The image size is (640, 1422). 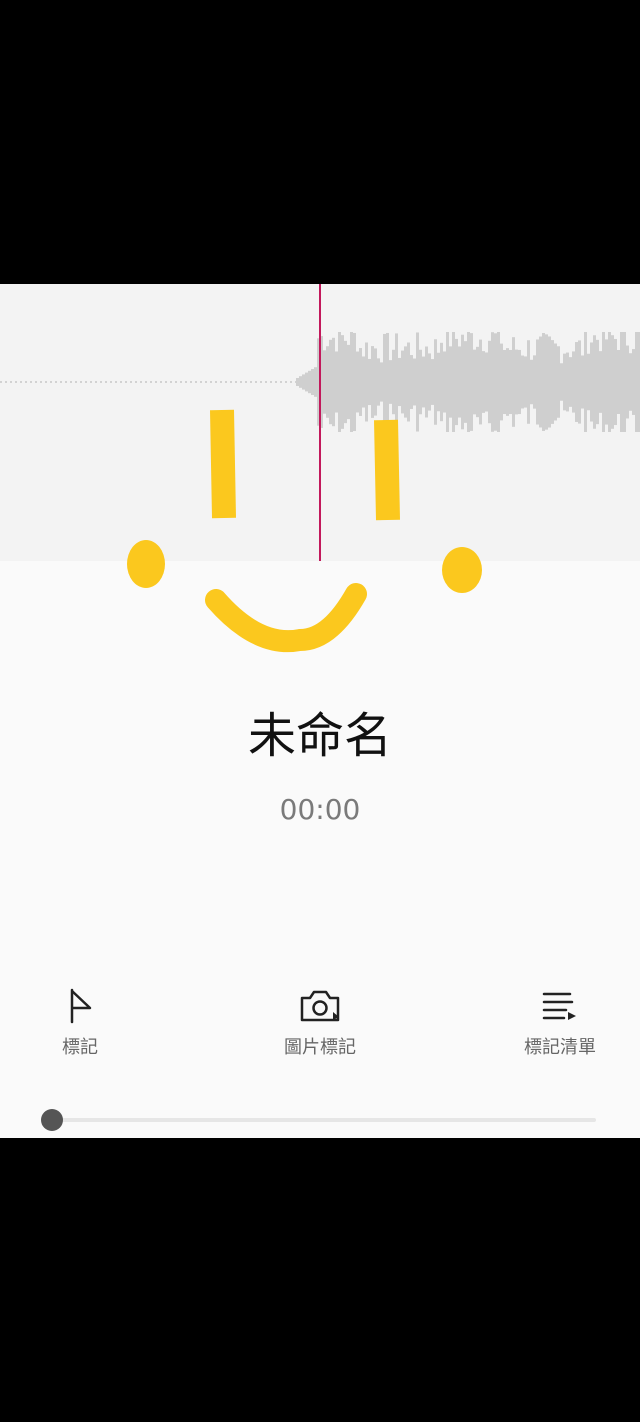 I want to click on progress-thumb, so click(x=52, y=1120).